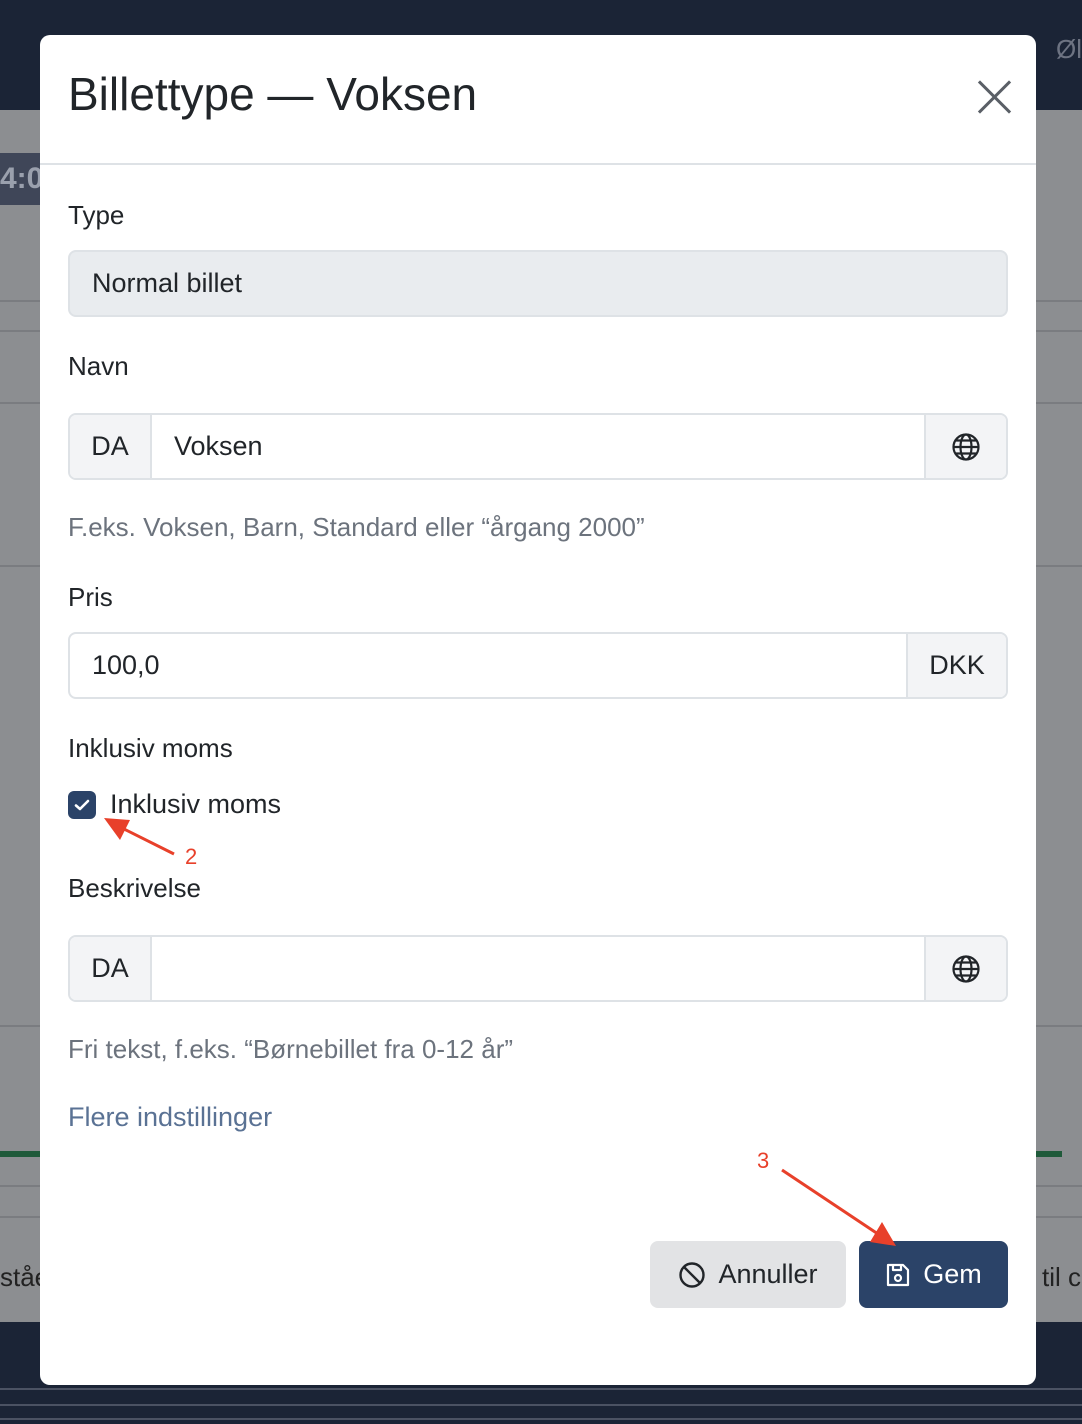 The height and width of the screenshot is (1424, 1082). Describe the element at coordinates (763, 1160) in the screenshot. I see `annotation-marker-3: 3` at that location.